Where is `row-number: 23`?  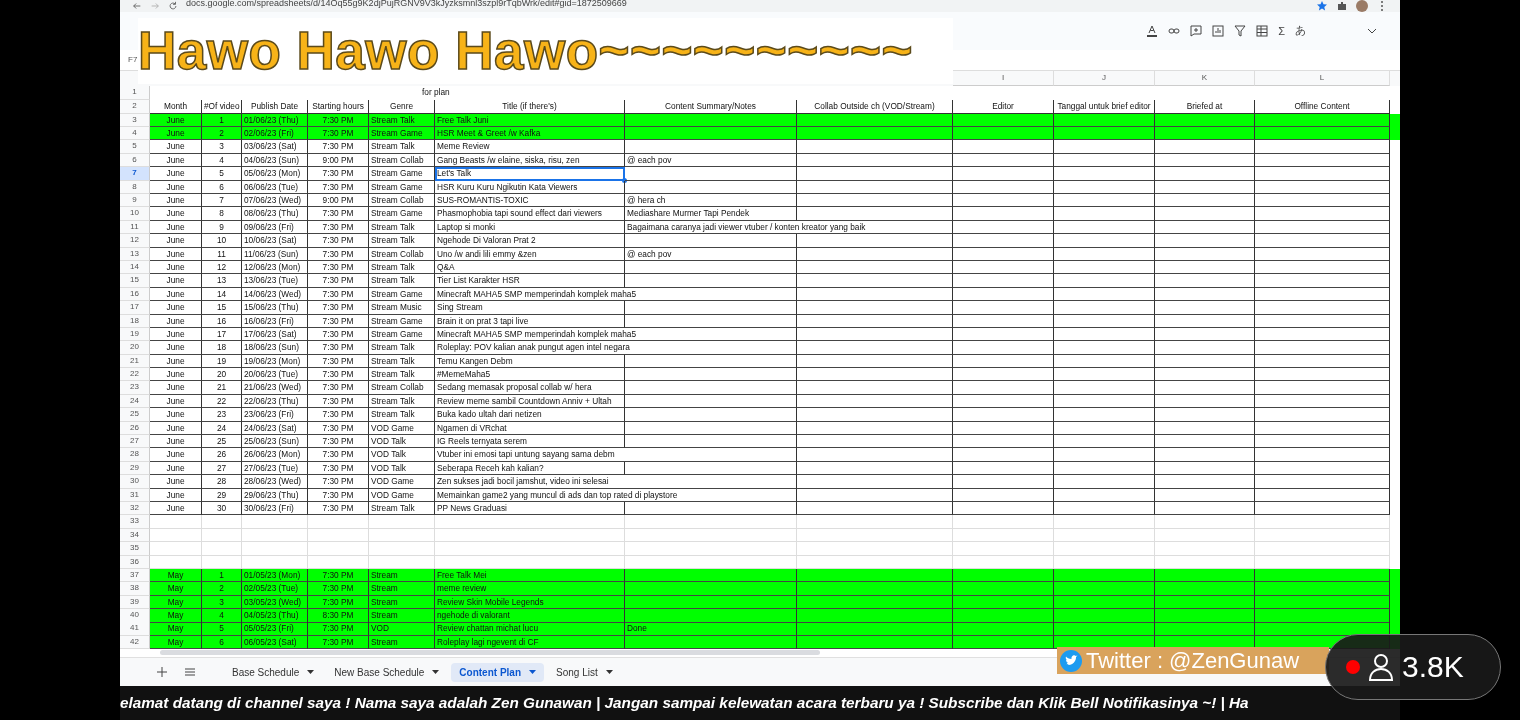 row-number: 23 is located at coordinates (135, 388).